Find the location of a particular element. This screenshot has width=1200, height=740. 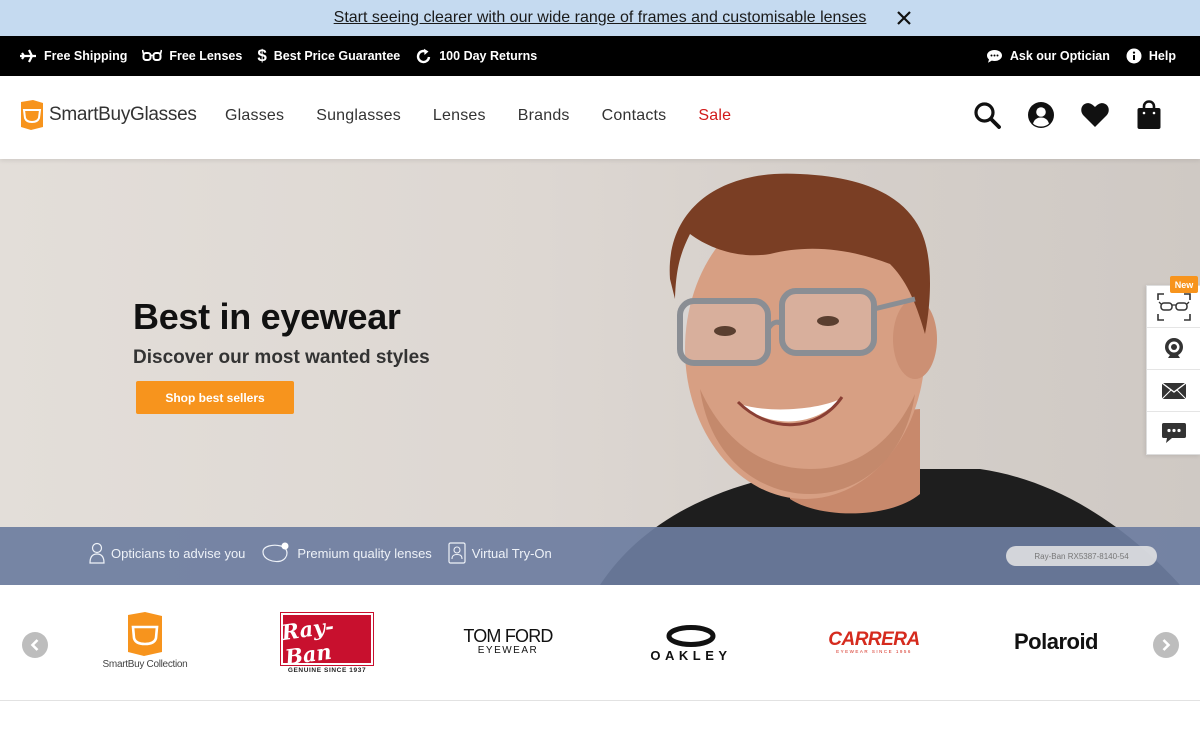

side-widget is located at coordinates (1173, 370).